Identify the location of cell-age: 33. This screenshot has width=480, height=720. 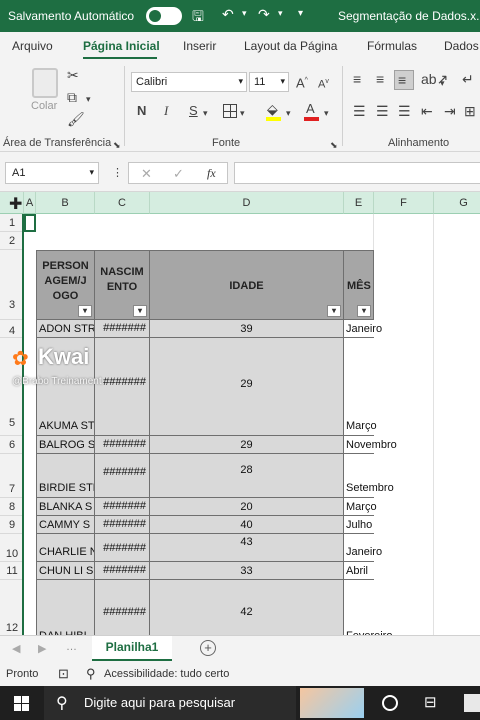
(247, 571).